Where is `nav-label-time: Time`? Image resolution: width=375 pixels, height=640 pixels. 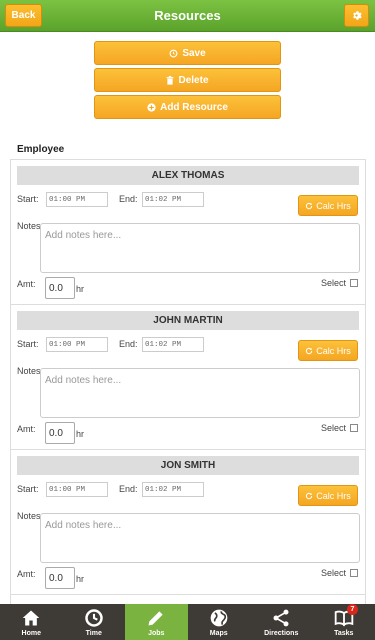 nav-label-time: Time is located at coordinates (93, 633).